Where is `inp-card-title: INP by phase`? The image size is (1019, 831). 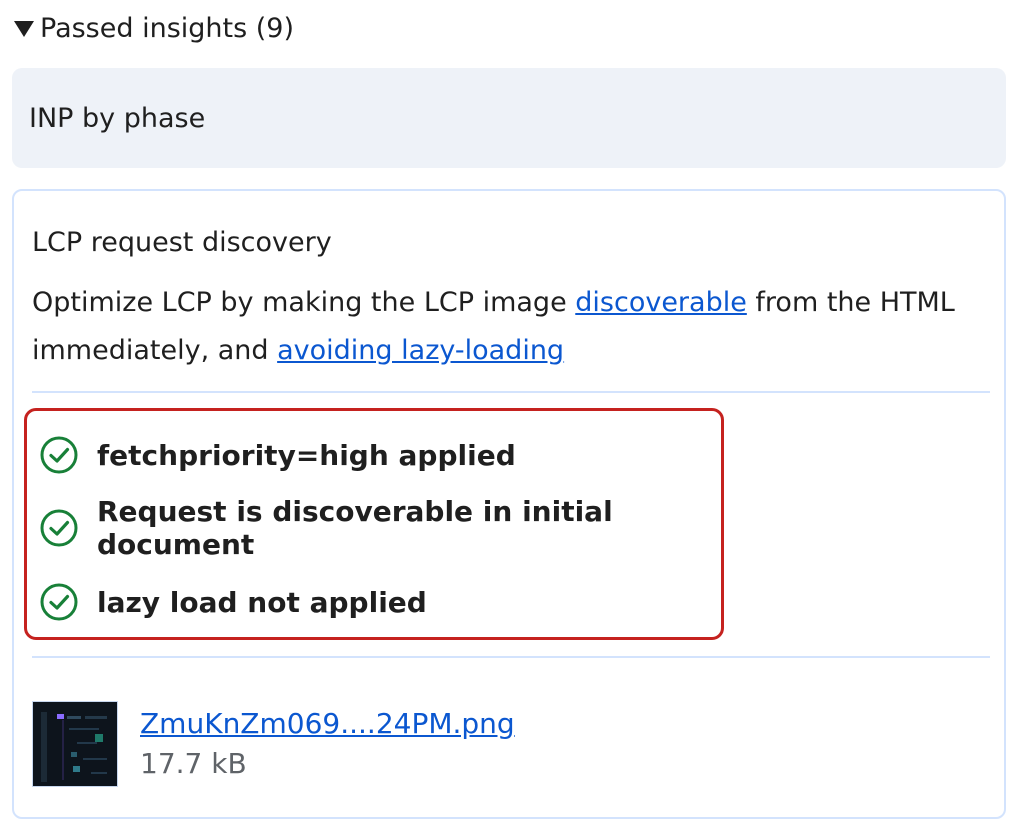 inp-card-title: INP by phase is located at coordinates (117, 118).